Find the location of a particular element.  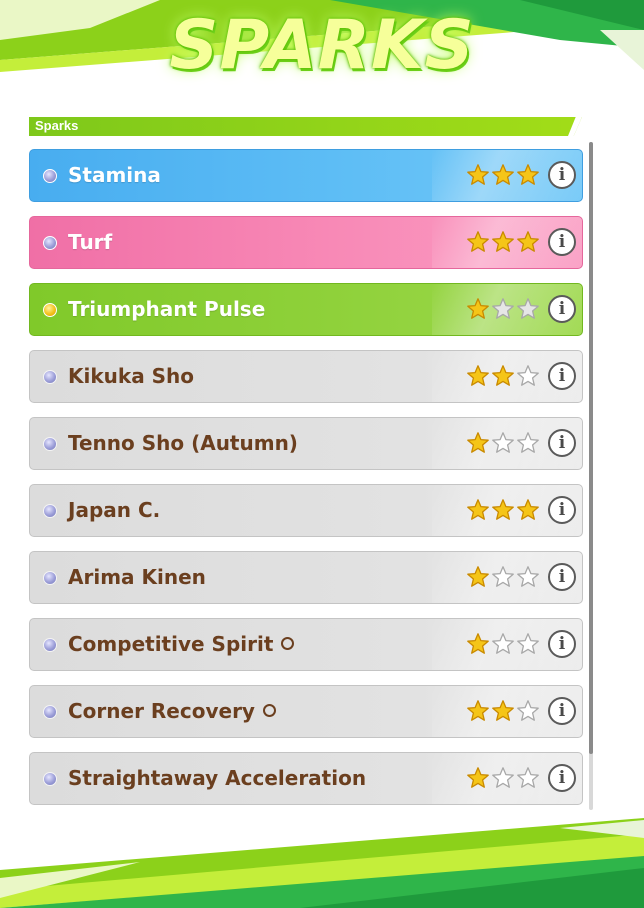

section-header-bar: Sparks is located at coordinates (305, 126).